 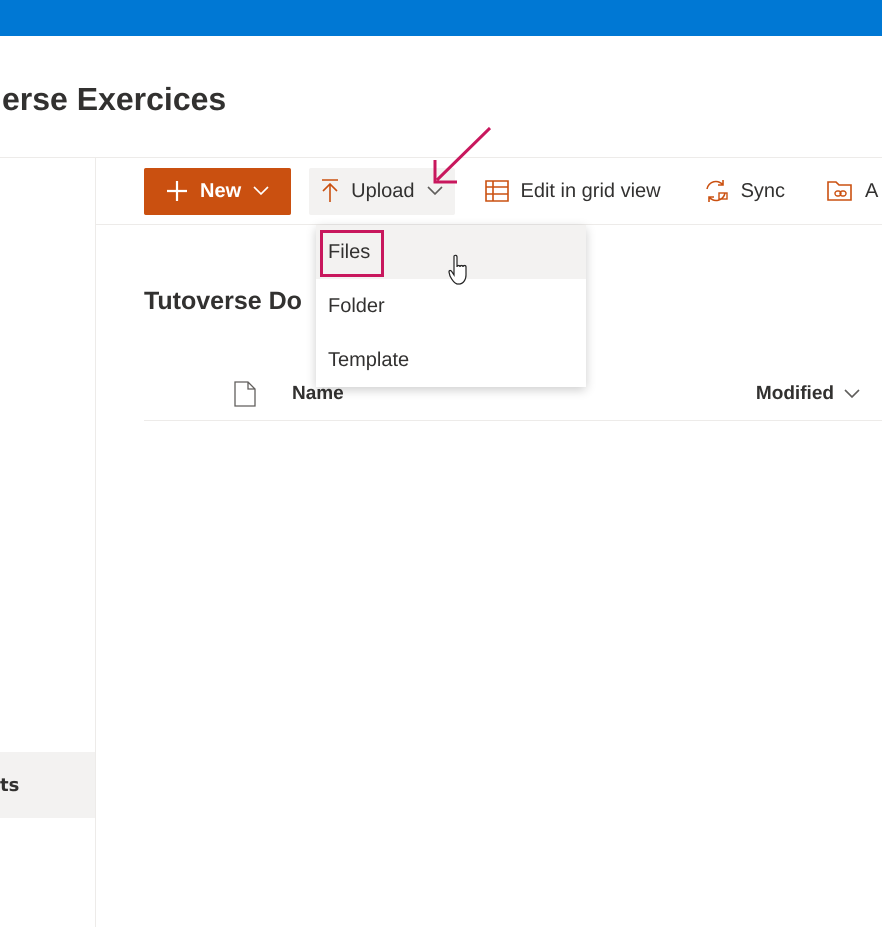 What do you see at coordinates (840, 191) in the screenshot?
I see `folder-icon` at bounding box center [840, 191].